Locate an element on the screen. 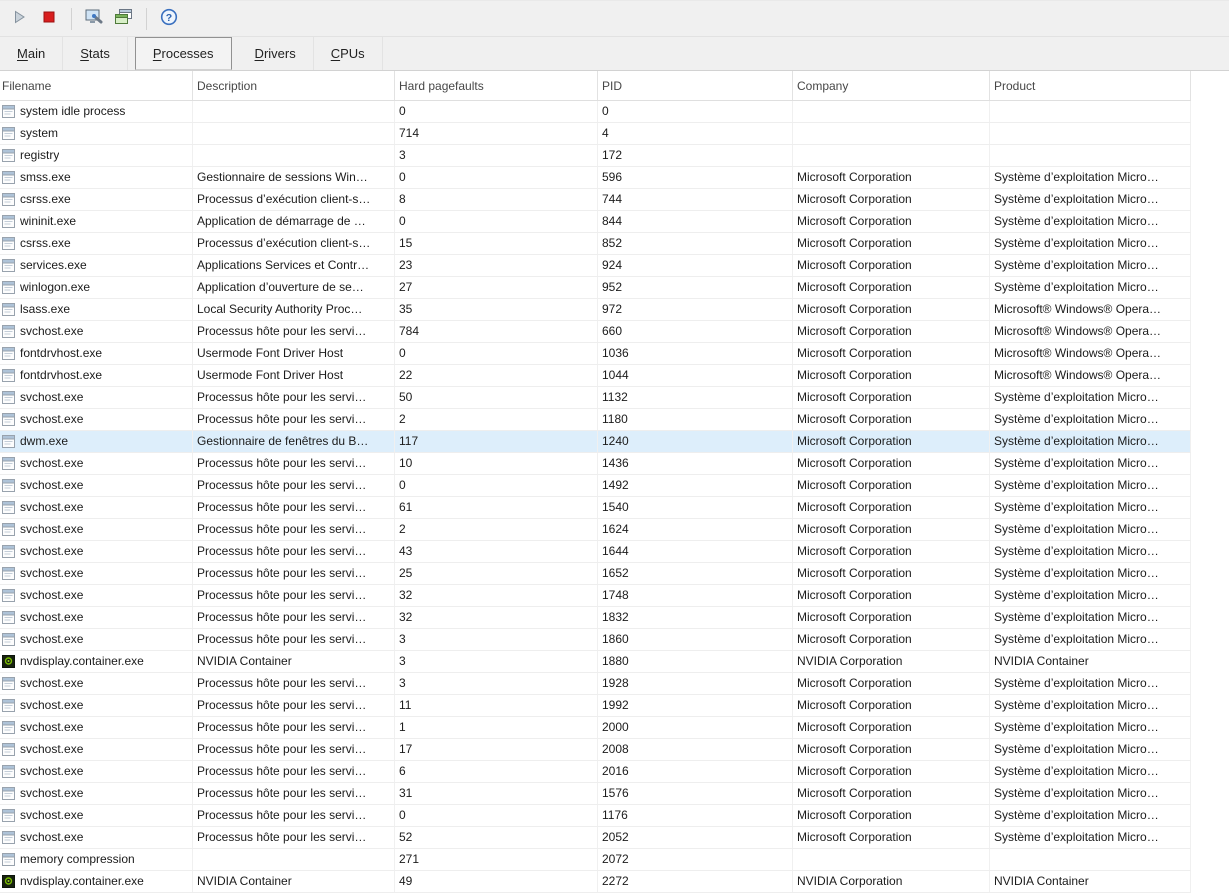  cell-hard_pagefaults: 11 is located at coordinates (496, 705).